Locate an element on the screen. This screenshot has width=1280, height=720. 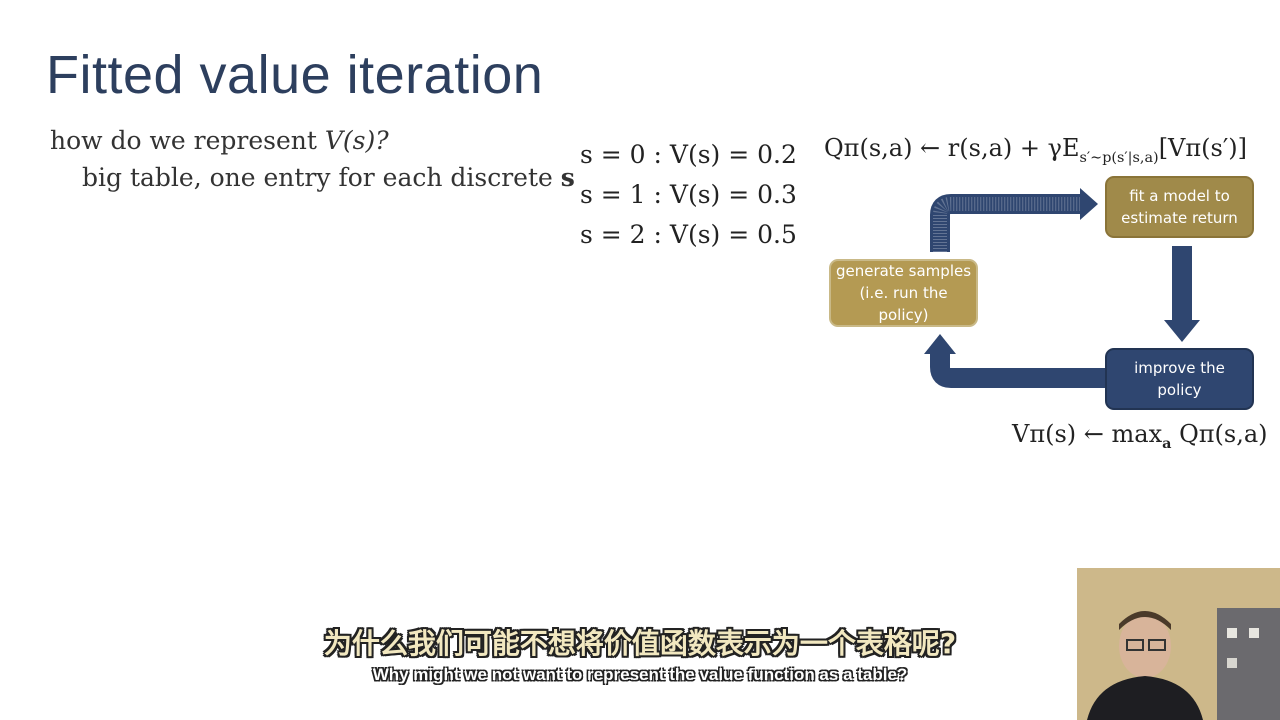
v-update-main: Vπ(s) ← max is located at coordinates (1087, 434).